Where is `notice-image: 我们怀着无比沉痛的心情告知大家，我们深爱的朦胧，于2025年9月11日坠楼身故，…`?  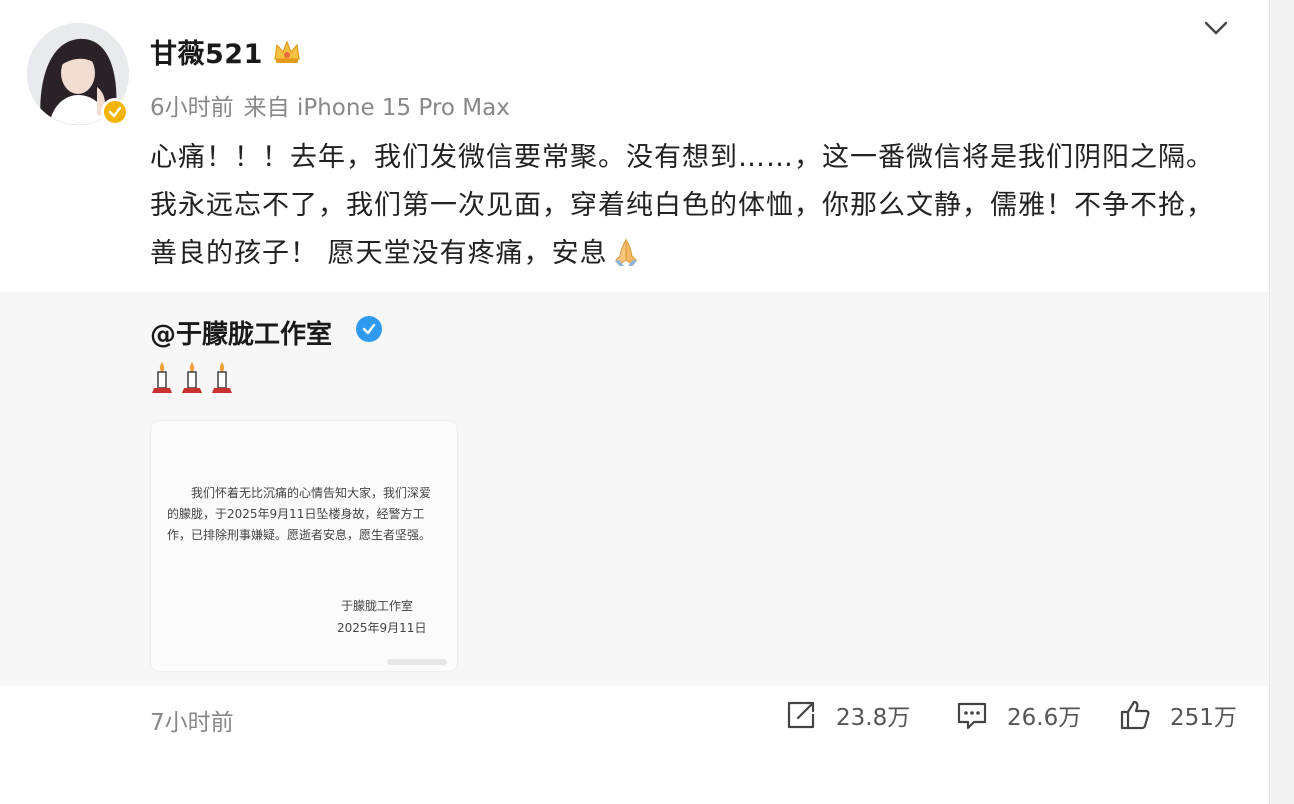 notice-image: 我们怀着无比沉痛的心情告知大家，我们深爱的朦胧，于2025年9月11日坠楼身故，… is located at coordinates (304, 546).